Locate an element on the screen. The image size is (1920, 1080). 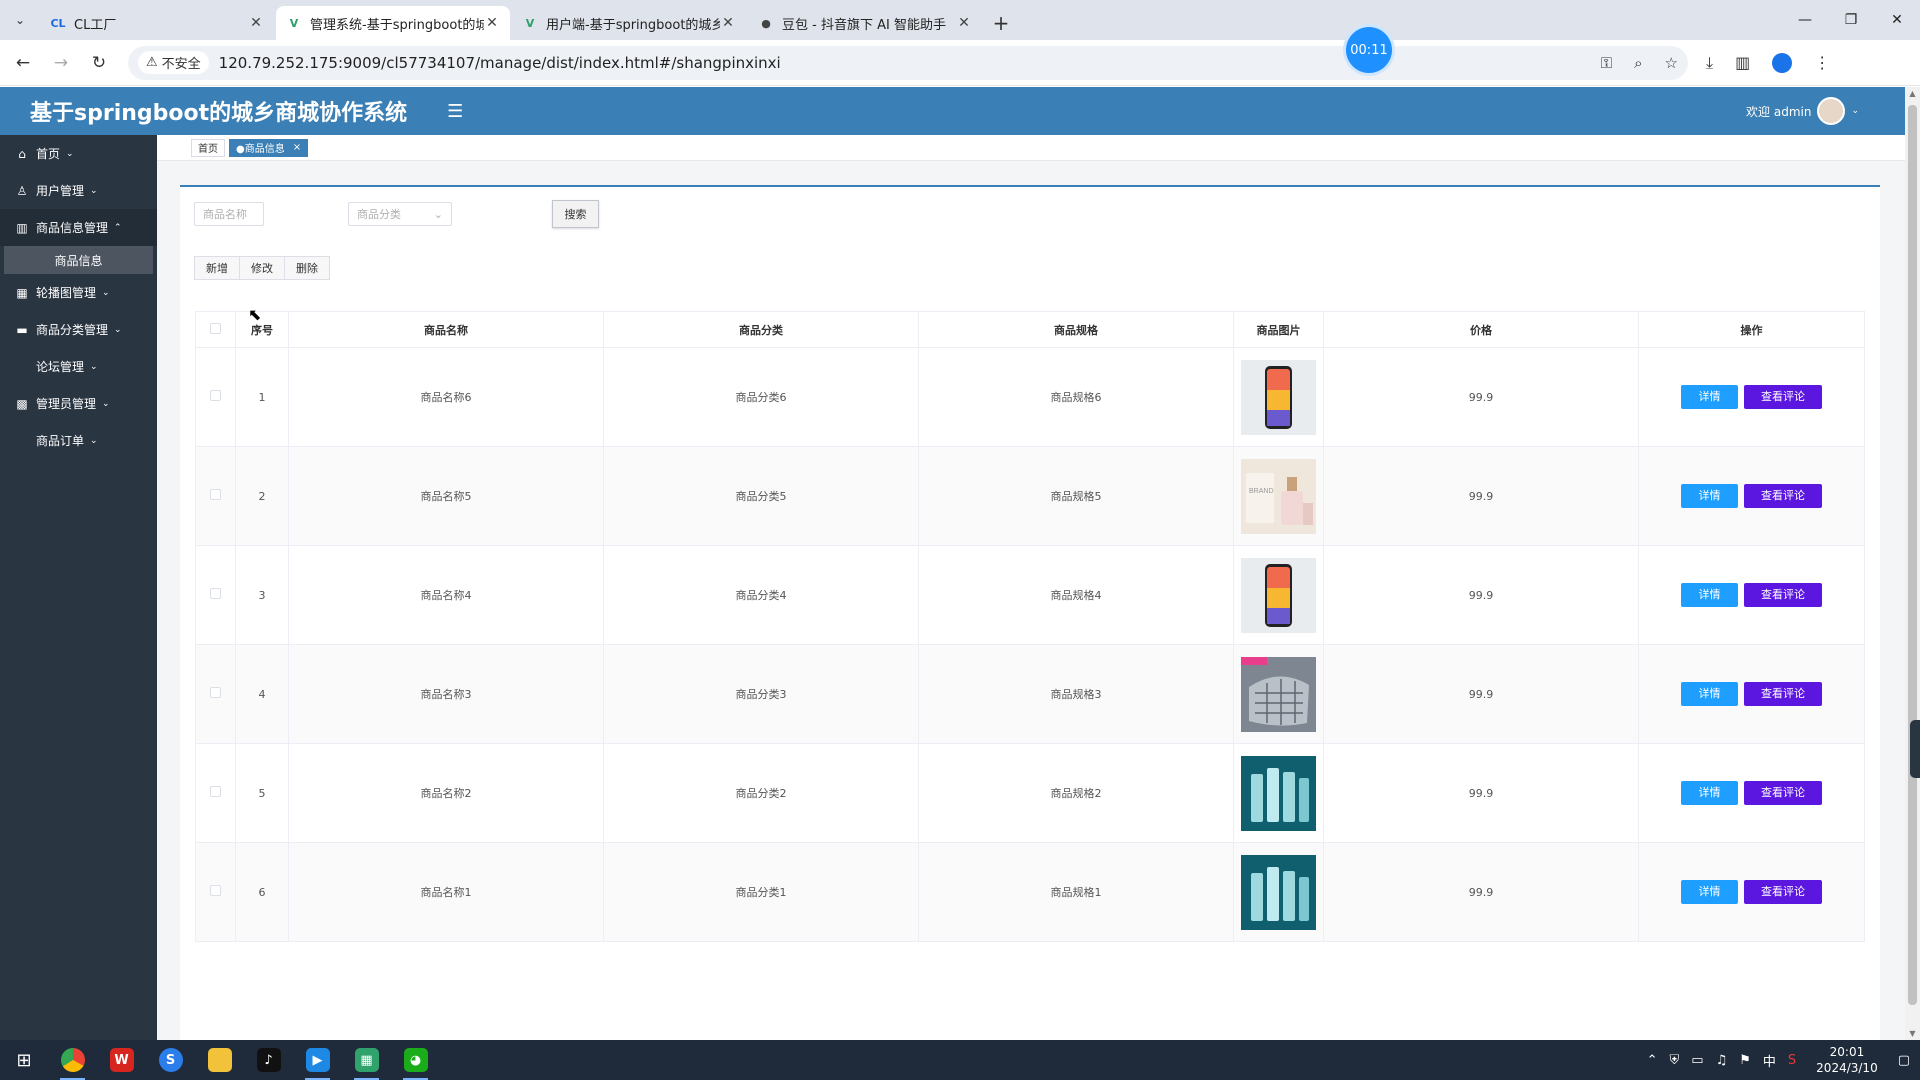
clock: 20:01 2024/3/10 is located at coordinates (1847, 1060).